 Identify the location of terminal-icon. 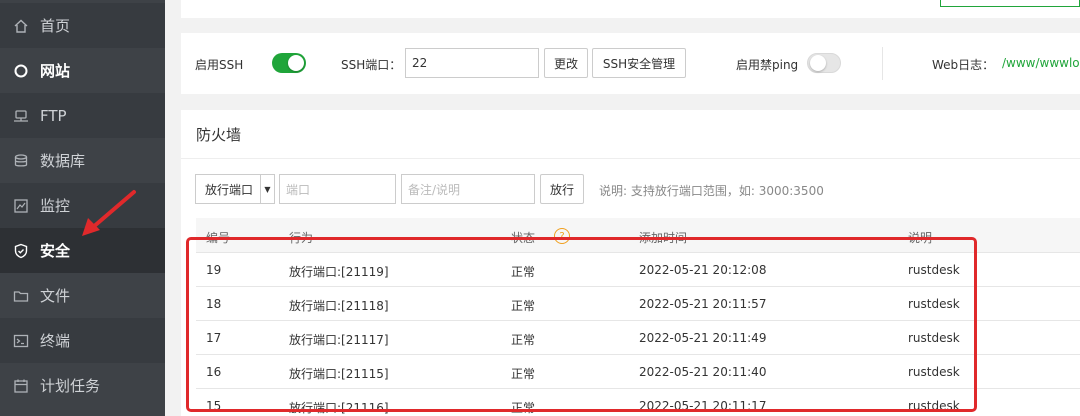
(21, 341).